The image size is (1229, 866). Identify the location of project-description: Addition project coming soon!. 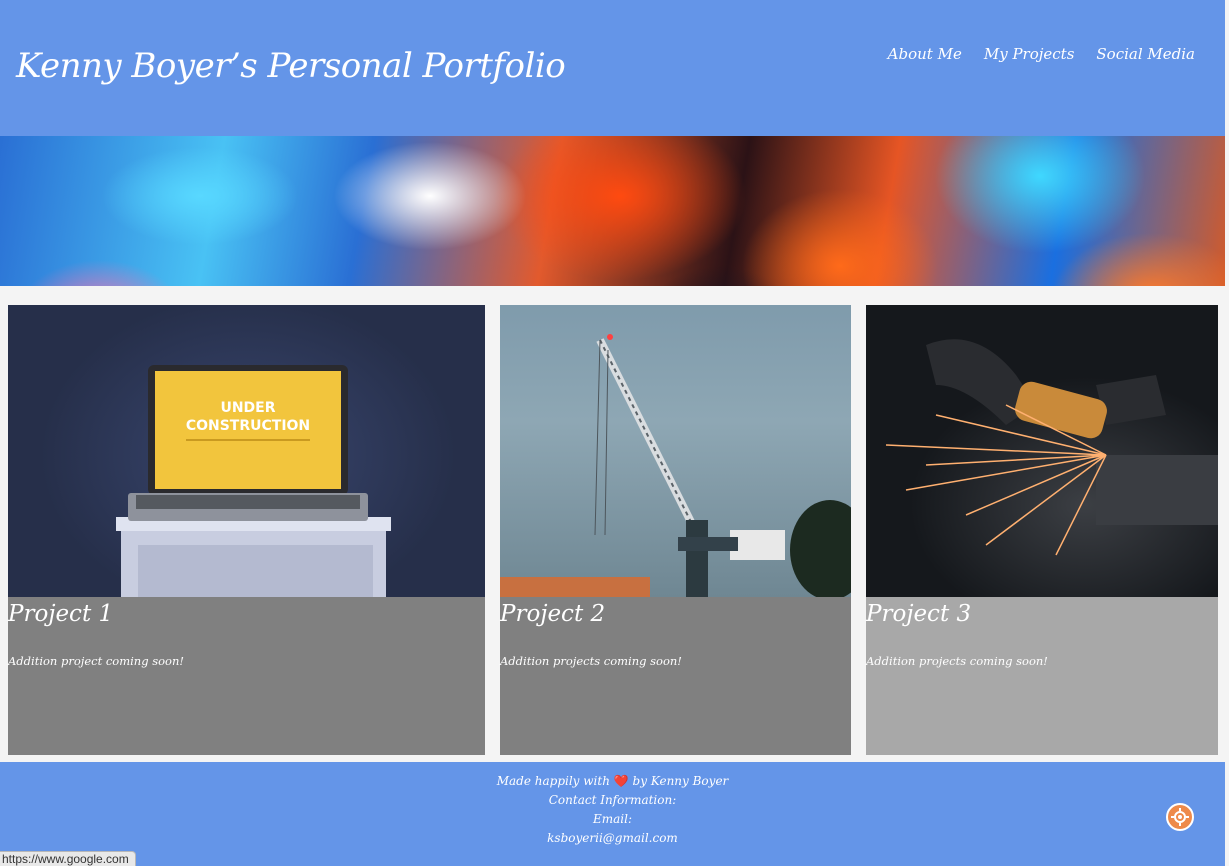
(96, 661).